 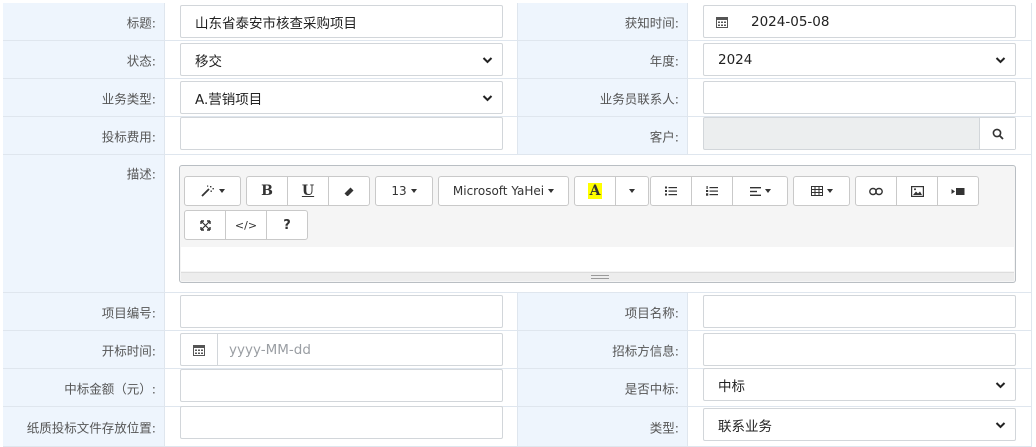 I want to click on biz-type-label: 业务类型:, so click(x=128, y=98).